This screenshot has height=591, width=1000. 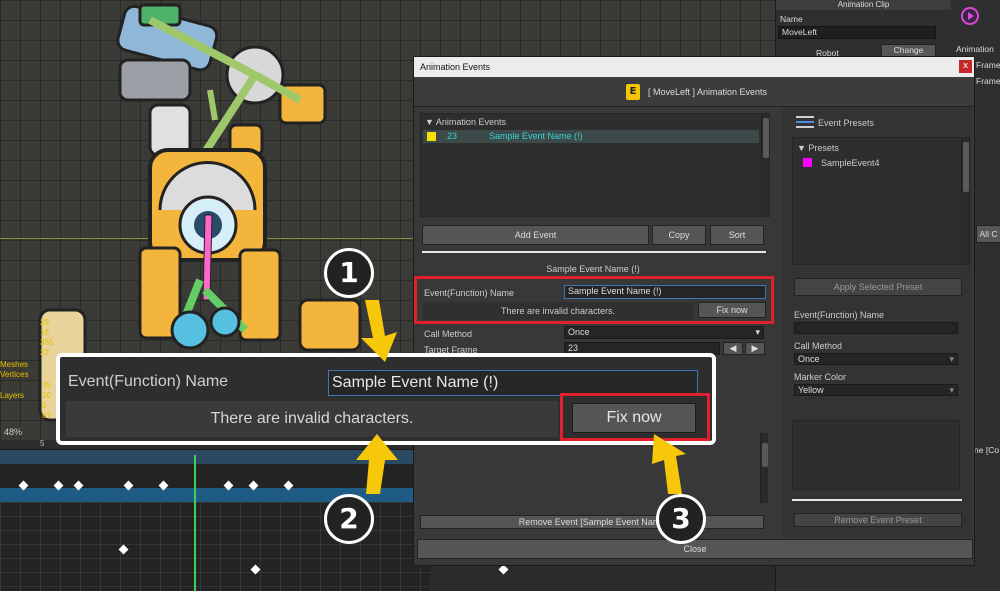 What do you see at coordinates (46, 415) in the screenshot?
I see `stat-value: 87` at bounding box center [46, 415].